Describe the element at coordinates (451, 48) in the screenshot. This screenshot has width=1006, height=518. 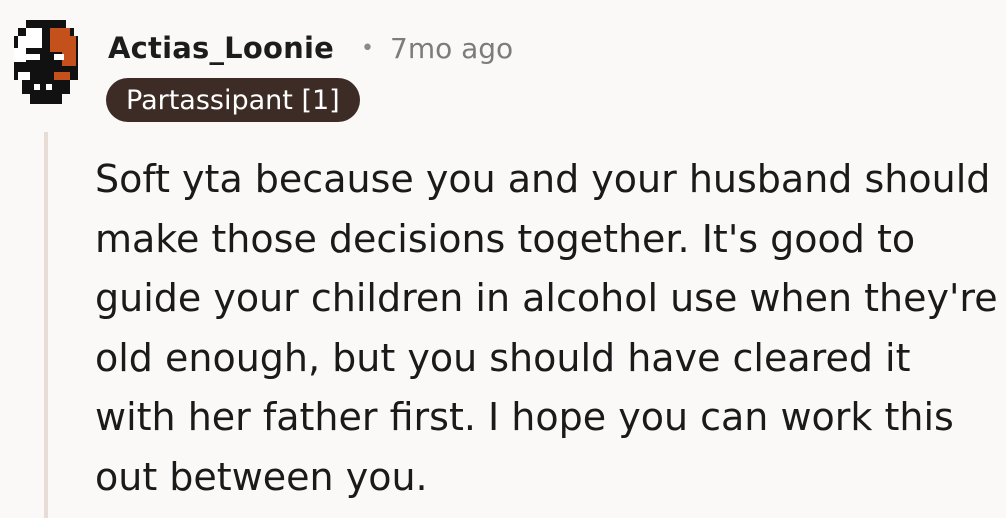
I see `comment-timestamp: 7mo ago` at that location.